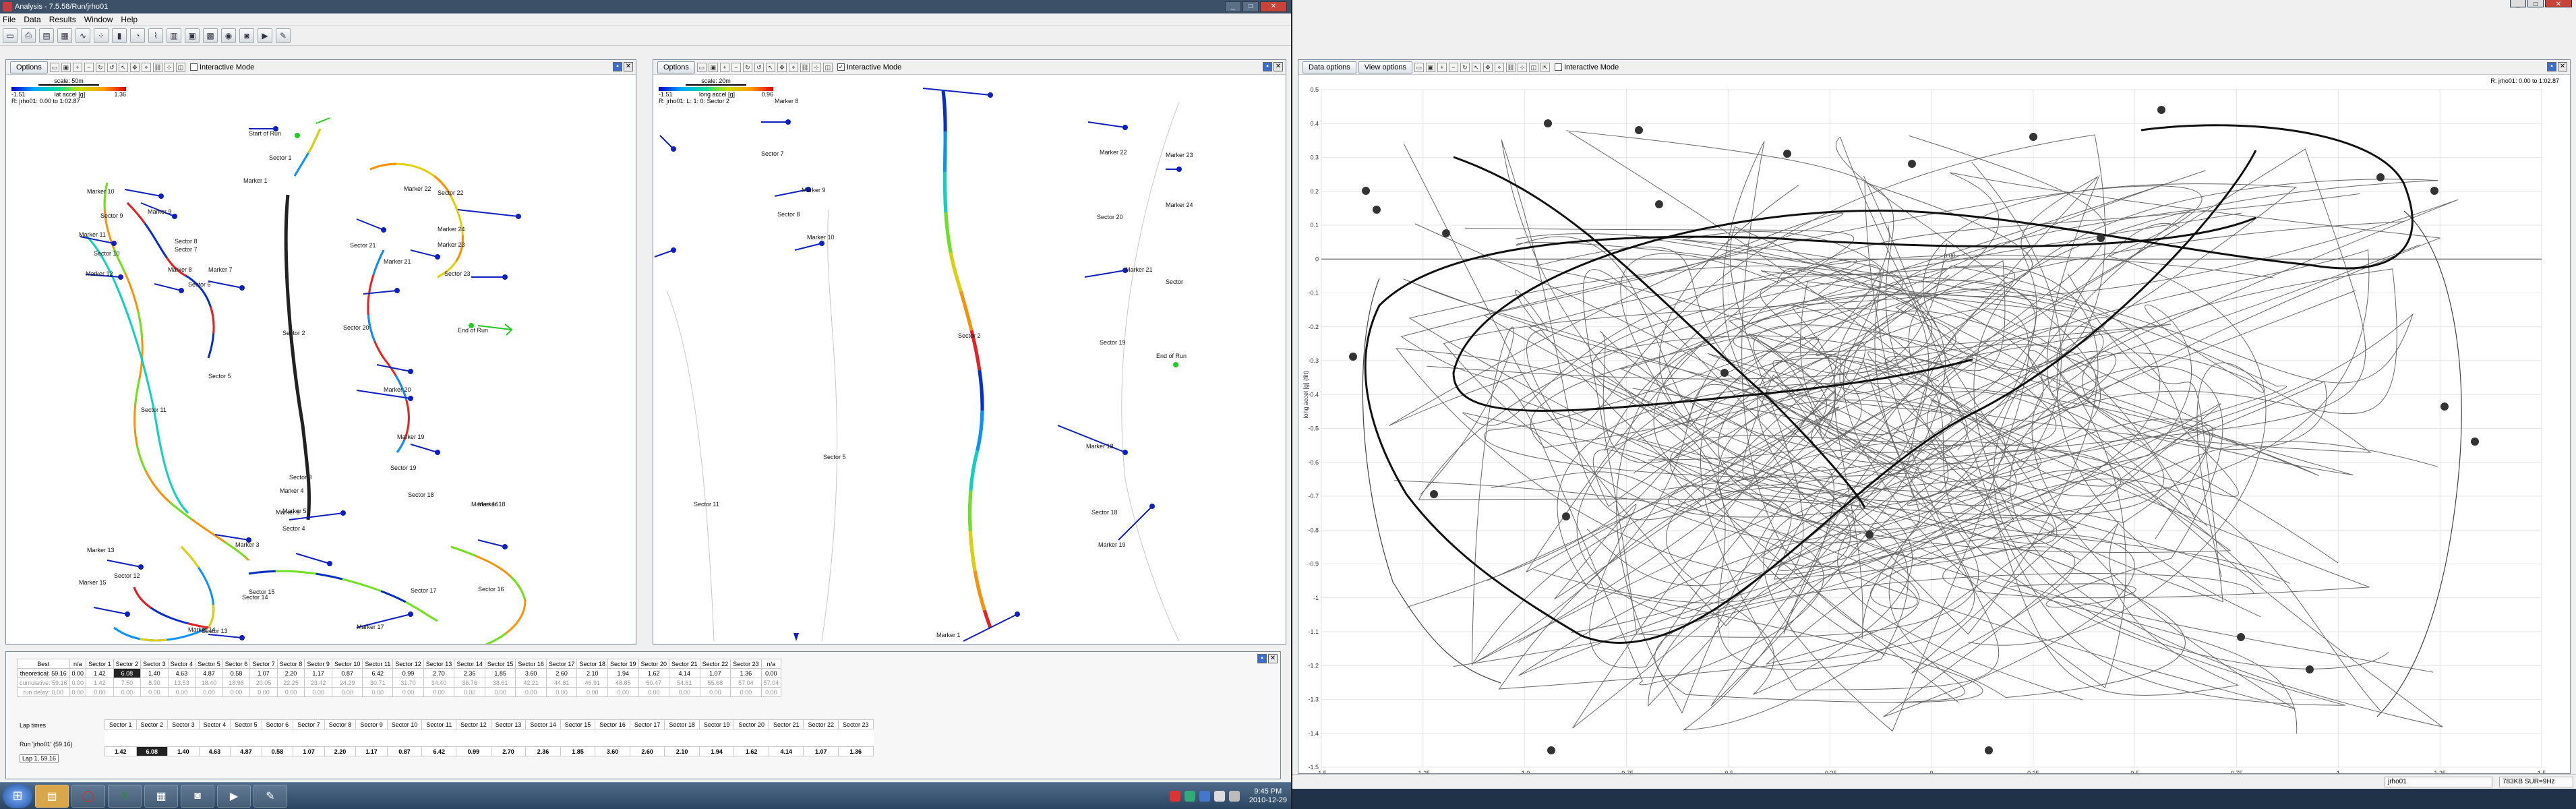  What do you see at coordinates (2562, 66) in the screenshot?
I see `pane-close-button: ✕` at bounding box center [2562, 66].